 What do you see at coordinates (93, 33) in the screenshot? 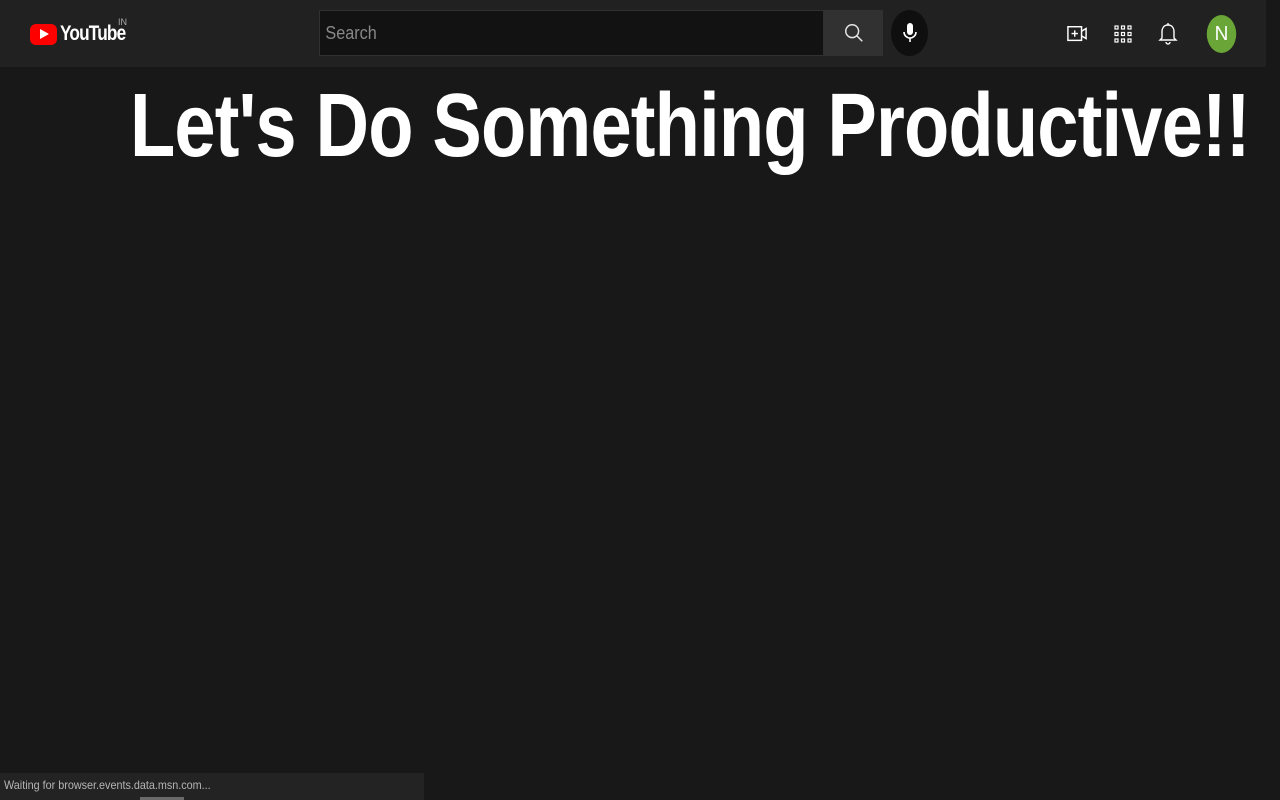
I see `logo-text: YouTube` at bounding box center [93, 33].